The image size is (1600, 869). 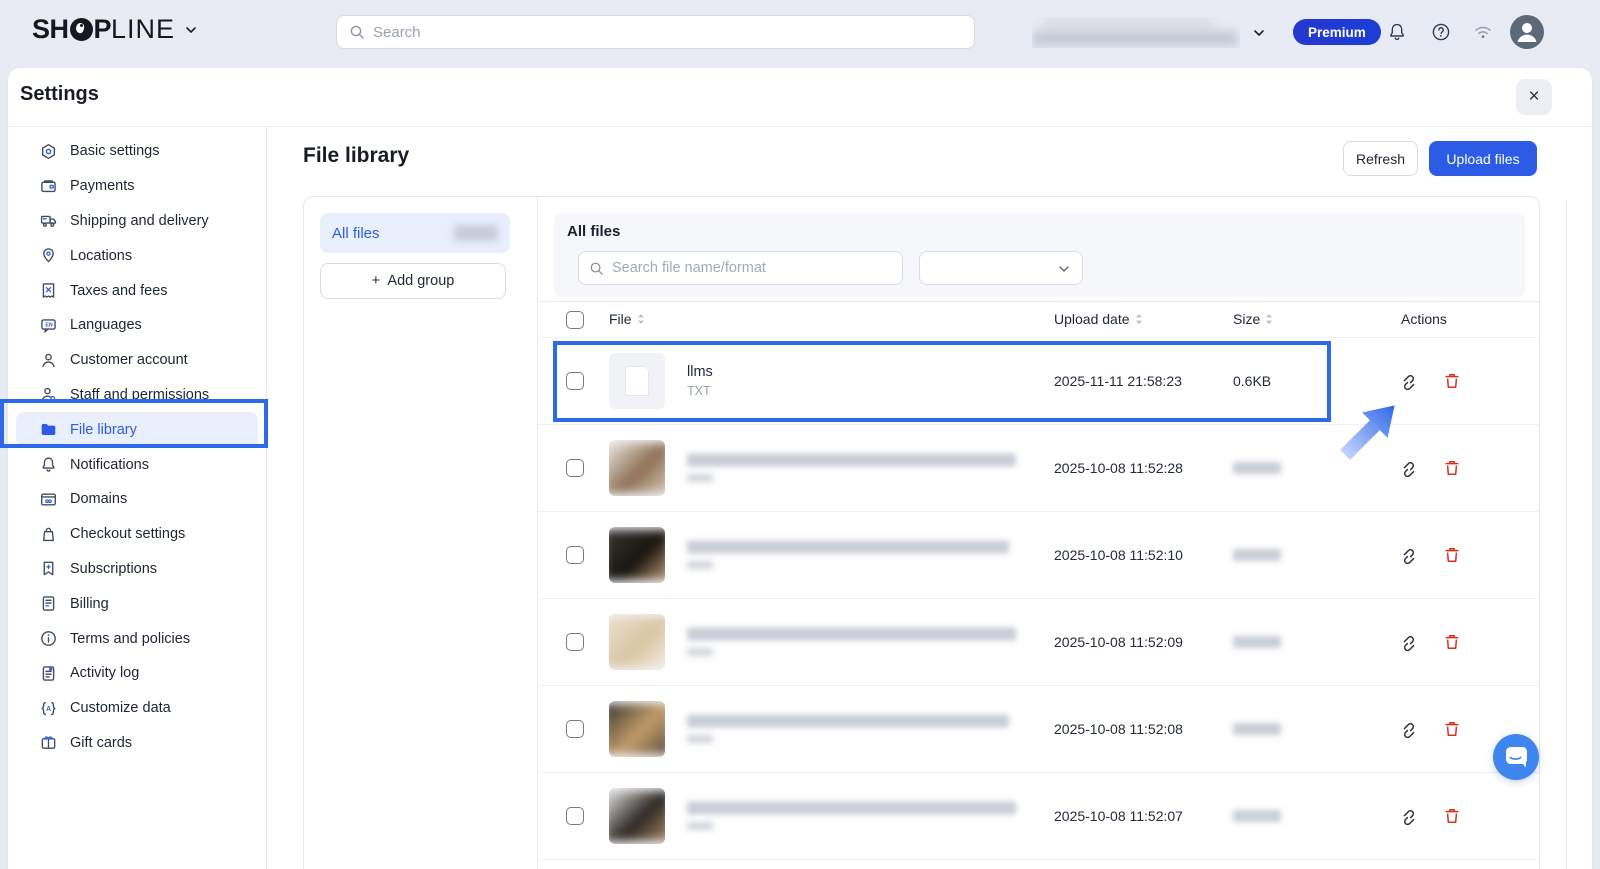 What do you see at coordinates (137, 325) in the screenshot?
I see `sidebar-item-languages: EN Languages` at bounding box center [137, 325].